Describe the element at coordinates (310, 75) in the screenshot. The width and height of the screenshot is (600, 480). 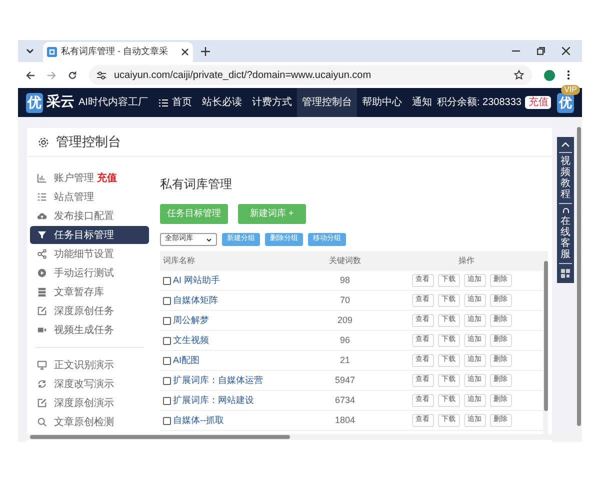
I see `address-field: ucaiyun.com/caiji/private_dict/?domain=www.ucaiyun.com` at that location.